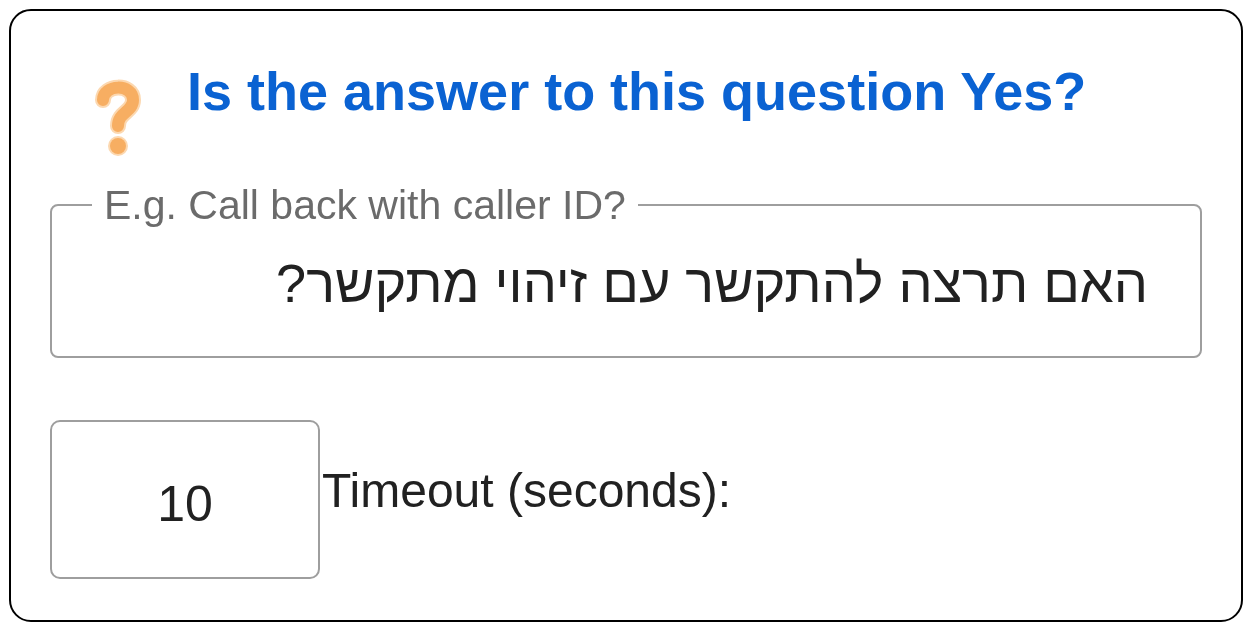  What do you see at coordinates (637, 91) in the screenshot?
I see `dialog-title: Is the answer to this question Yes?` at bounding box center [637, 91].